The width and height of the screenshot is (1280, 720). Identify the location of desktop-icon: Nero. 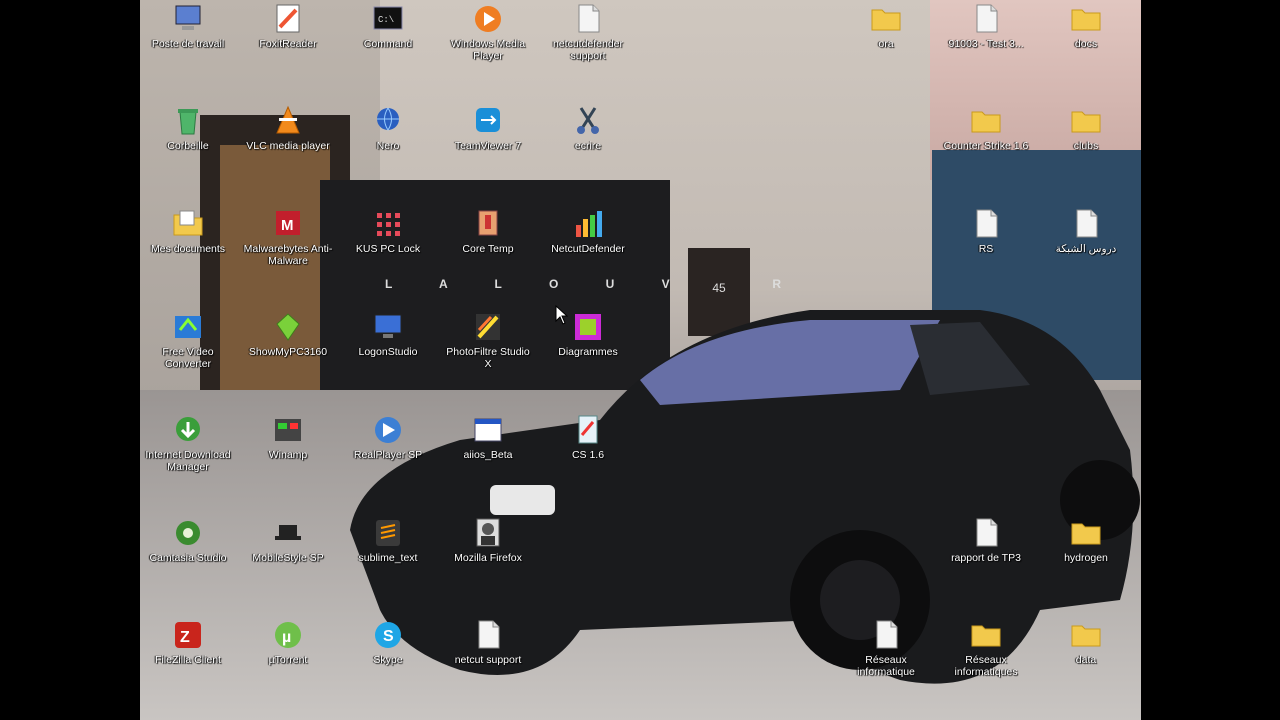
(388, 152).